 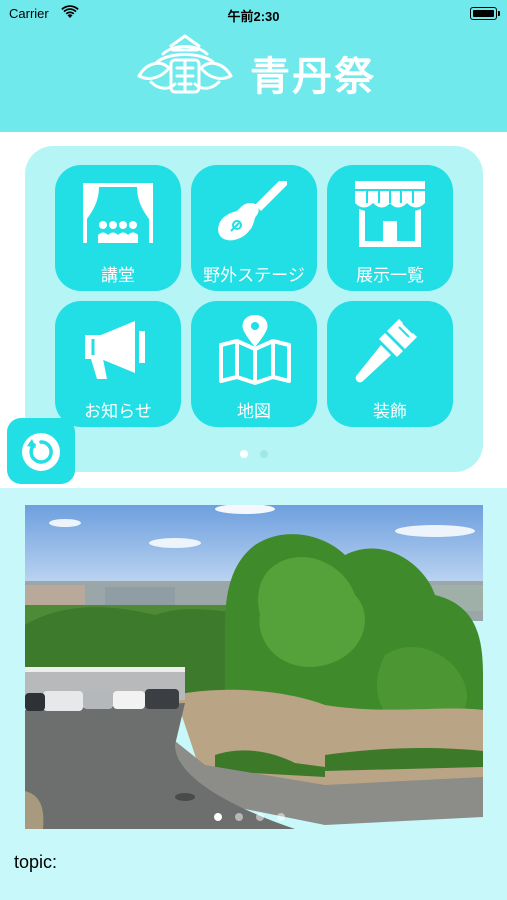 I want to click on tile-outdoor-stage-label: 野外ステージ, so click(x=254, y=276).